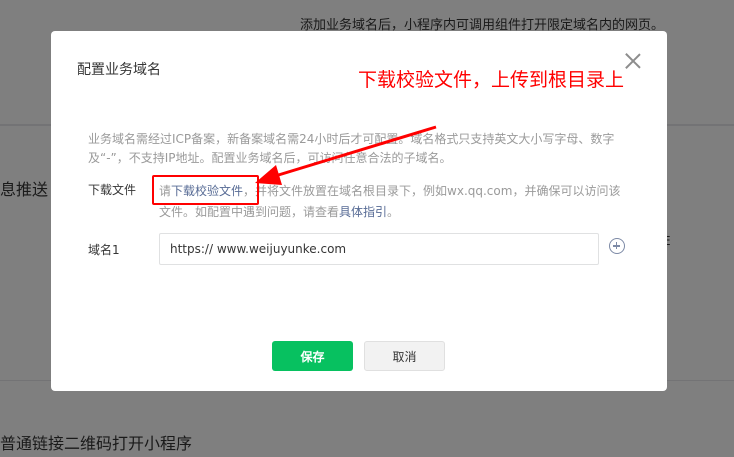 Image resolution: width=734 pixels, height=457 pixels. Describe the element at coordinates (104, 250) in the screenshot. I see `domain-label: 域名1` at that location.